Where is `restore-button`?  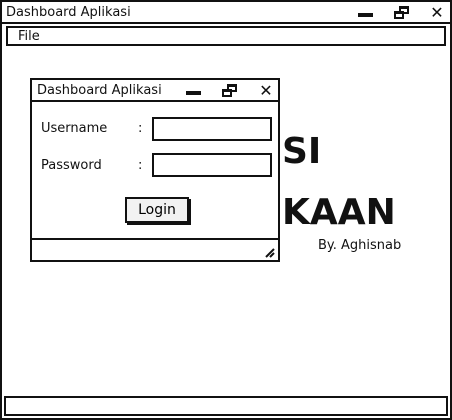
restore-button is located at coordinates (402, 13).